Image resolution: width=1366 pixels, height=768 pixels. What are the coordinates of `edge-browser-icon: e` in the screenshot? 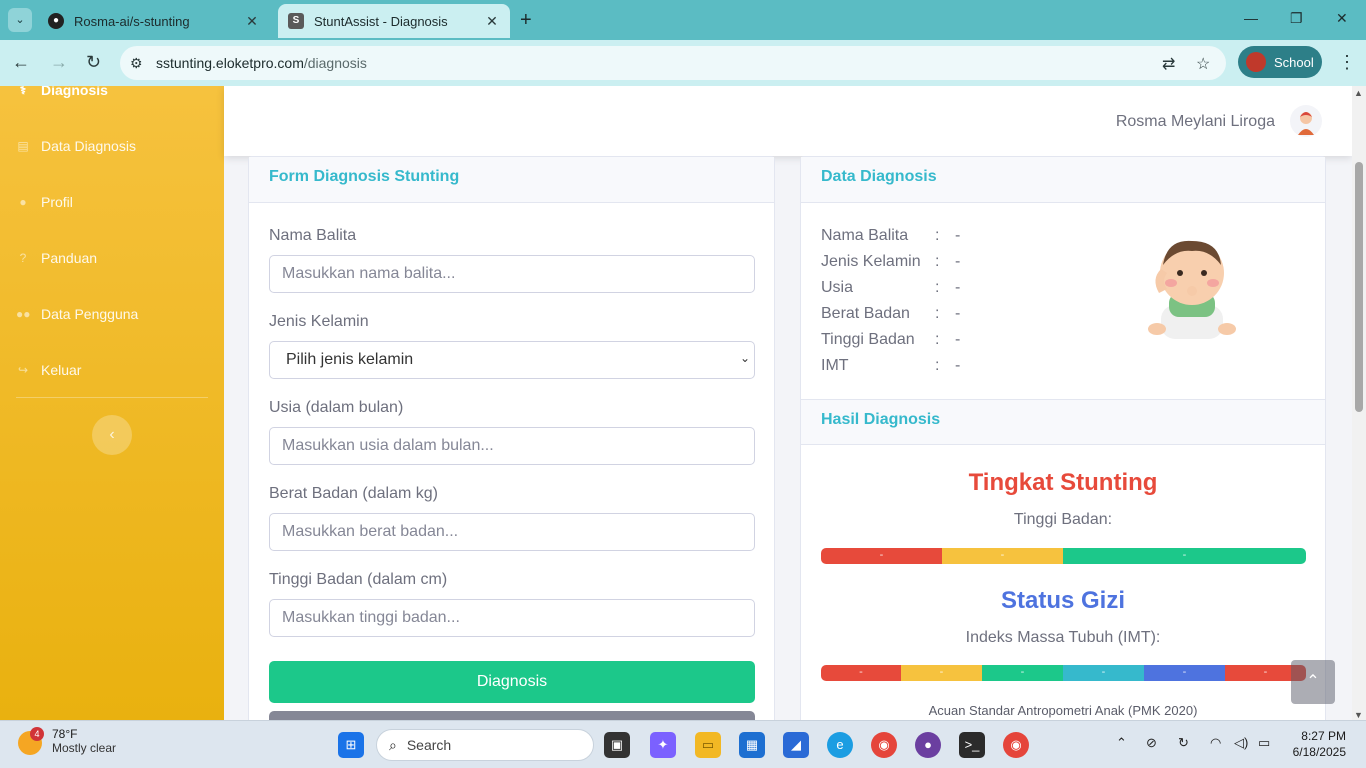 It's located at (840, 745).